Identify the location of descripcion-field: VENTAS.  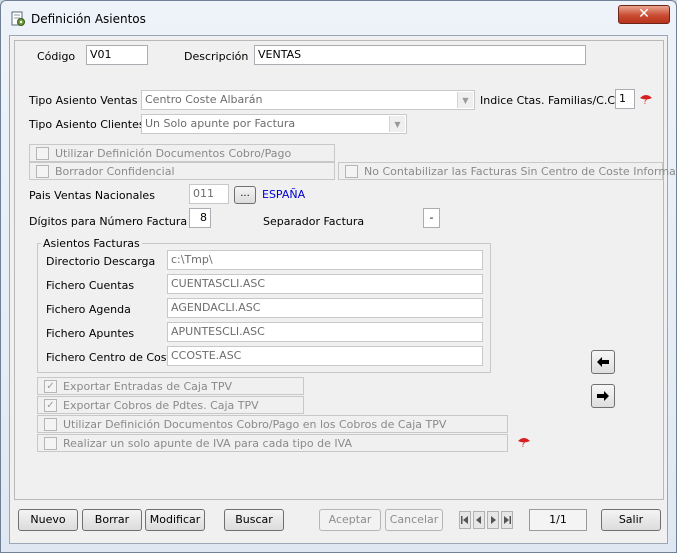
(420, 55).